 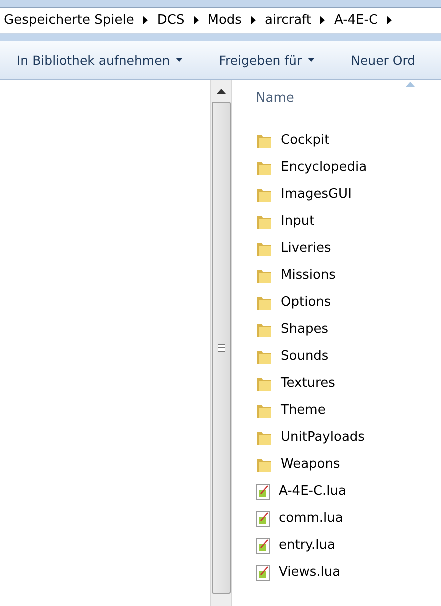 What do you see at coordinates (267, 60) in the screenshot?
I see `toolbar-button: Freigeben für` at bounding box center [267, 60].